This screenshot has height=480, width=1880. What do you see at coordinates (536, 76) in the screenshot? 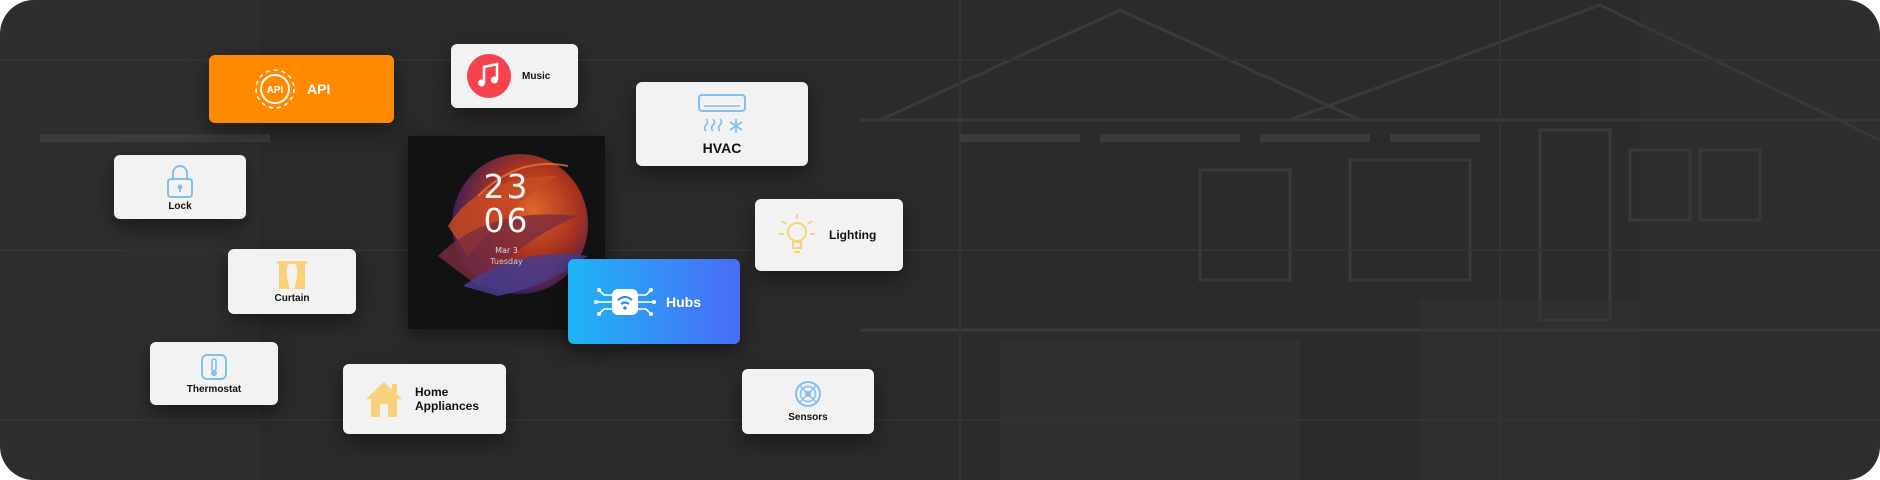
I see `music-label: Music` at bounding box center [536, 76].